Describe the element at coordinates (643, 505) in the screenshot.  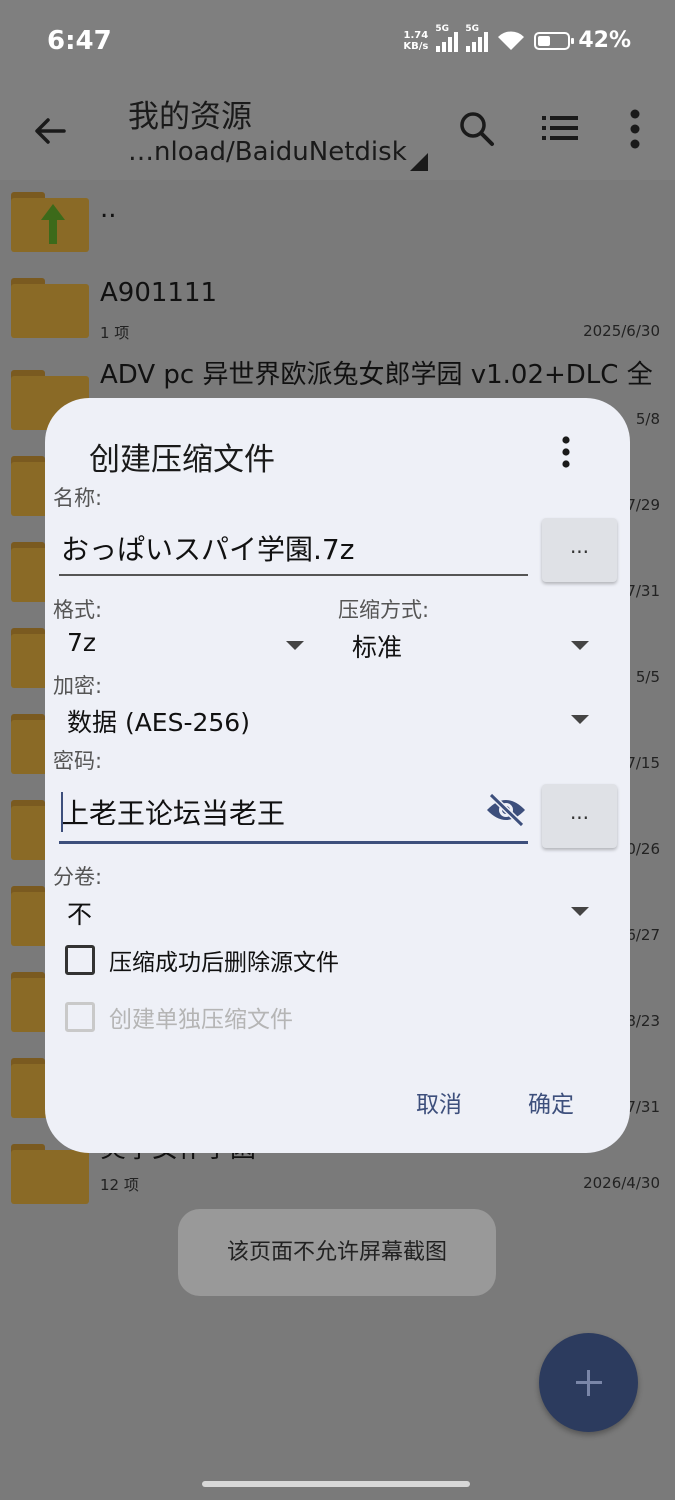
I see `file-date: 7/29` at that location.